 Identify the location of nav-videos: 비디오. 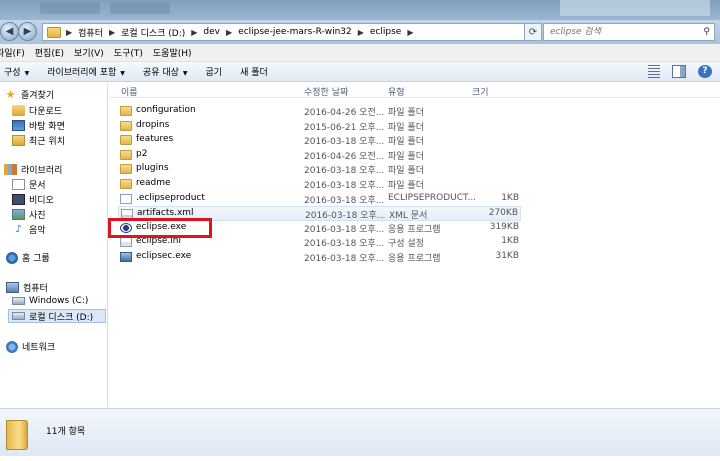
(33, 199).